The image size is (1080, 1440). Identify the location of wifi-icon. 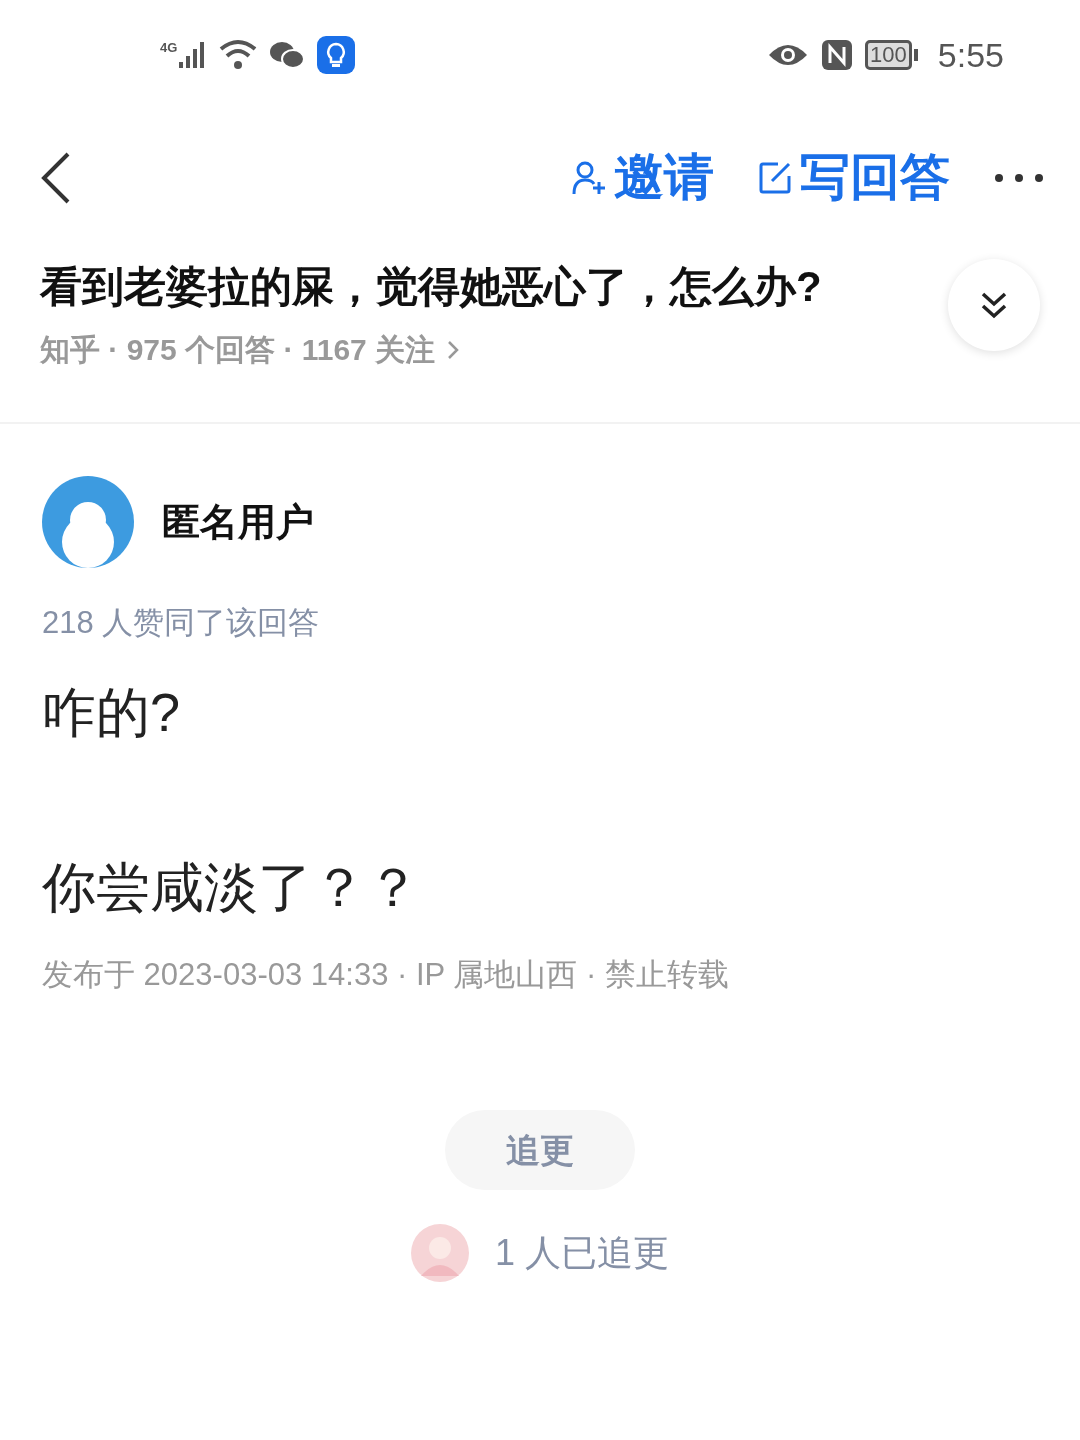
(238, 55).